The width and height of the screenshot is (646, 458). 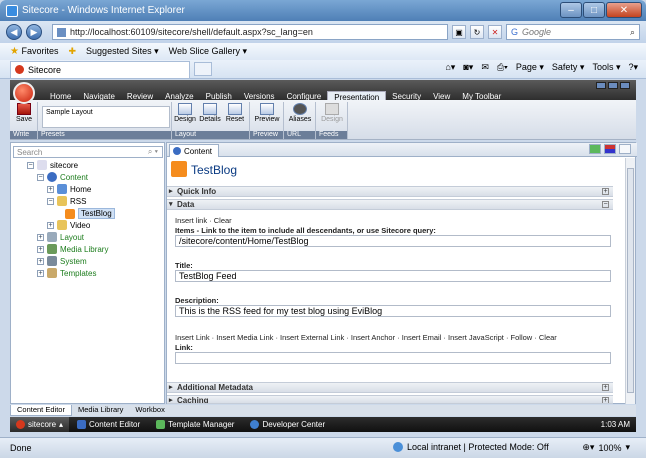 What do you see at coordinates (73, 51) in the screenshot?
I see `add-favorite-icon: ✚` at bounding box center [73, 51].